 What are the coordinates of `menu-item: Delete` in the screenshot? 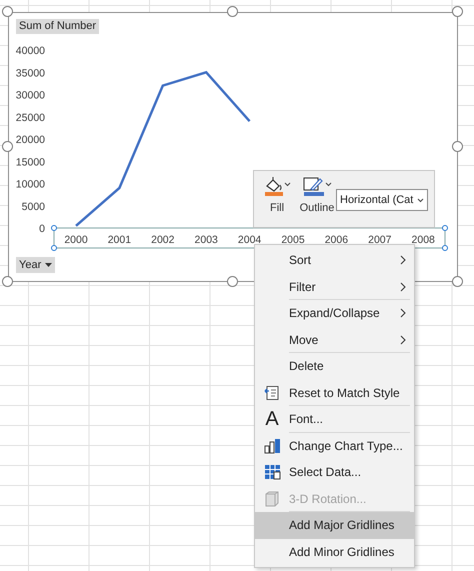 It's located at (334, 366).